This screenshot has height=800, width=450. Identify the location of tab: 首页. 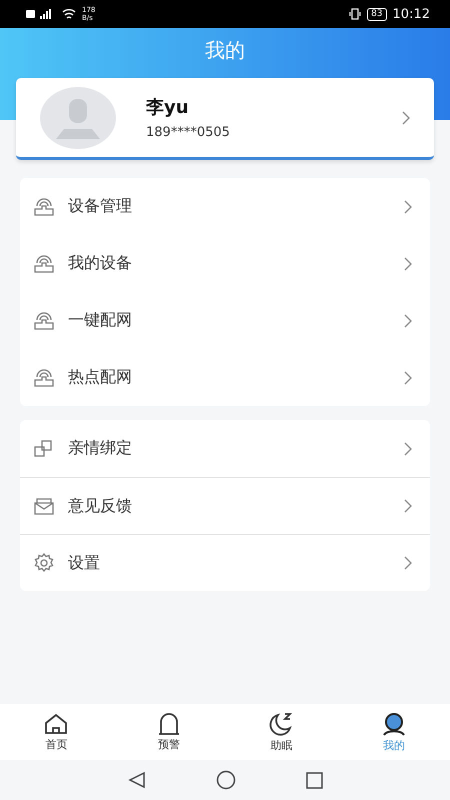
(56, 732).